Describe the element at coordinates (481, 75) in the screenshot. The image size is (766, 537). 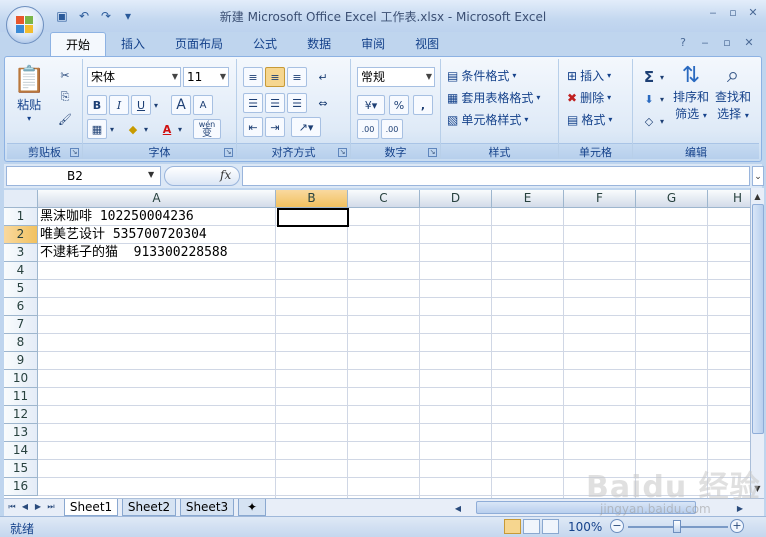
I see `conditional-format-button: ▤ 条件格式 ▾` at that location.